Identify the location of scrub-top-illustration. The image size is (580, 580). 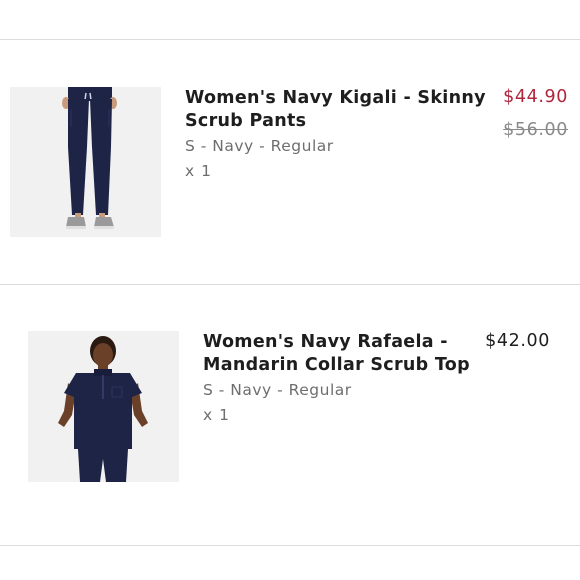
(103, 406).